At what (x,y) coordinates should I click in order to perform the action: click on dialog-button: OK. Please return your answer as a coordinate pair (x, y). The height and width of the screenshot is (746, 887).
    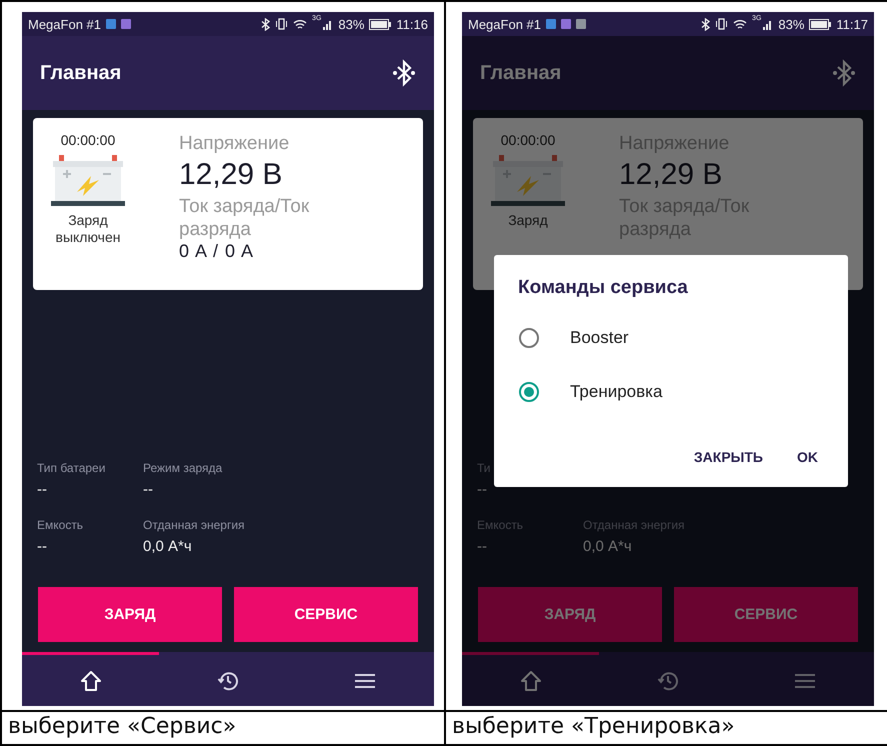
    Looking at the image, I should click on (807, 457).